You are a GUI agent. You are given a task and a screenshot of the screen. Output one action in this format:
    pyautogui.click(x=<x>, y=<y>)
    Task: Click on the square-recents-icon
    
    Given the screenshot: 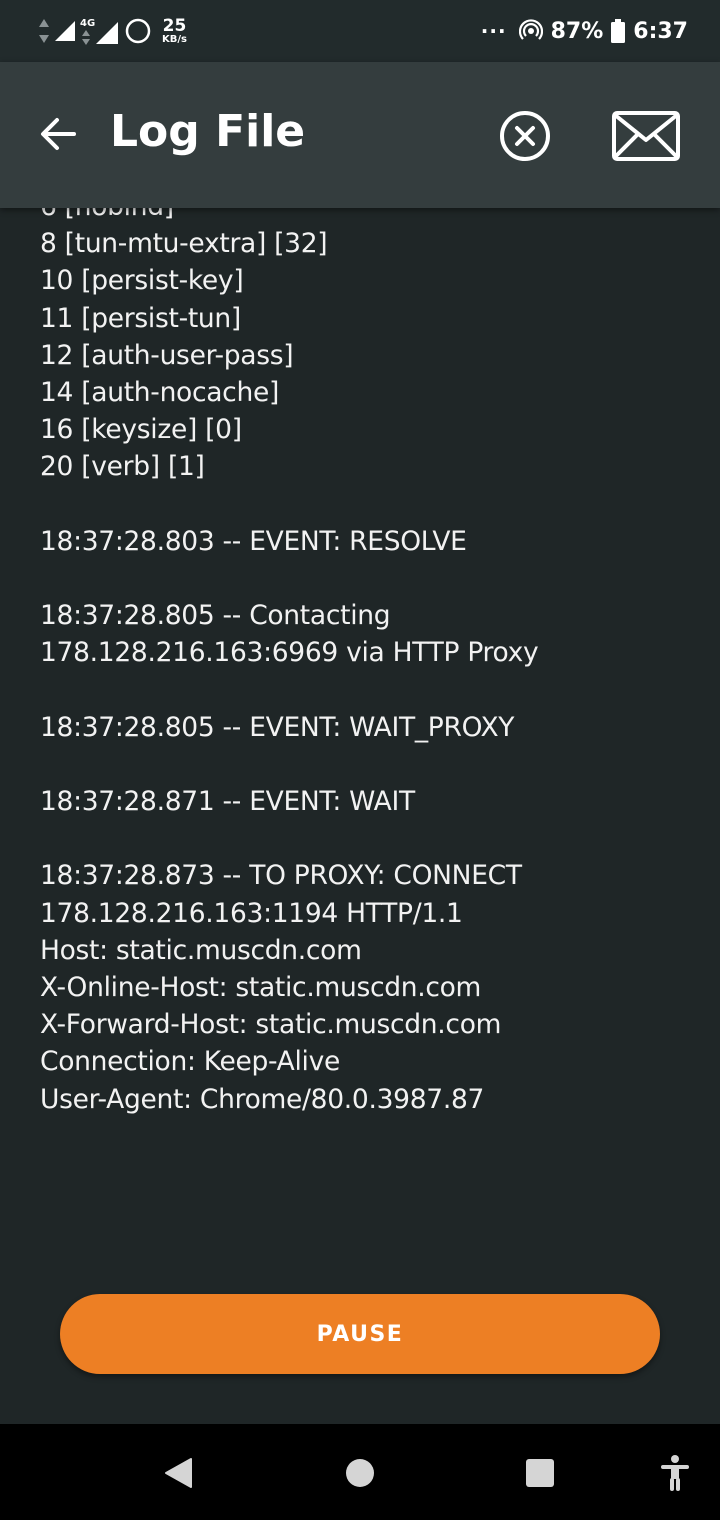 What is the action you would take?
    pyautogui.click(x=540, y=1473)
    